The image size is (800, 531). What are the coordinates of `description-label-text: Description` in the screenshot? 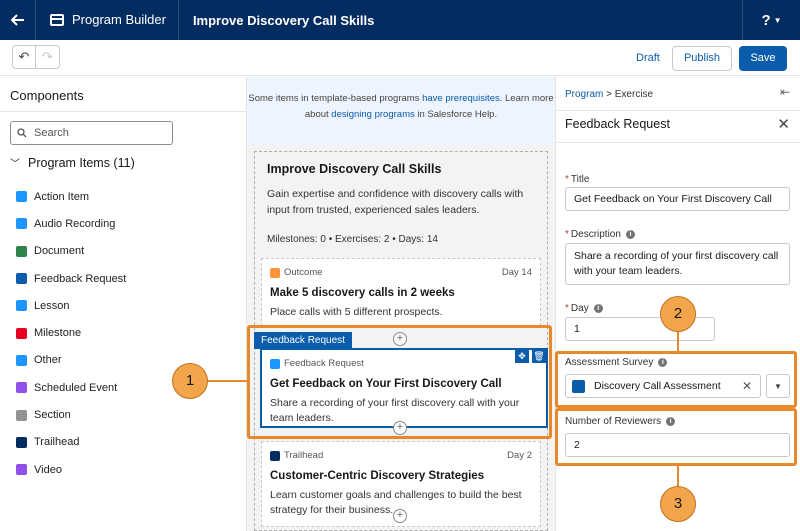 It's located at (595, 234).